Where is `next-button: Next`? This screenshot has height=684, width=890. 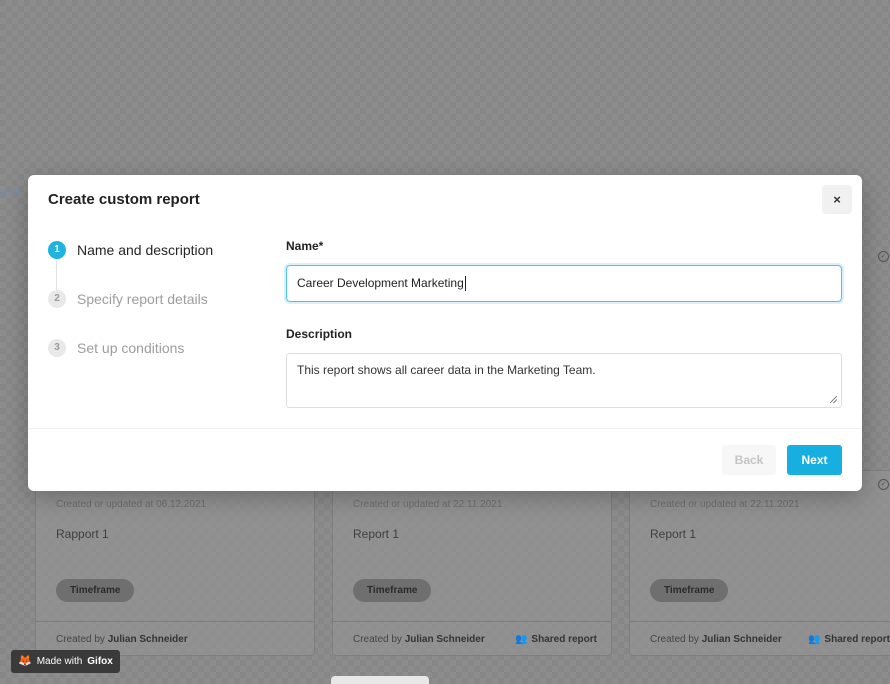 next-button: Next is located at coordinates (814, 460).